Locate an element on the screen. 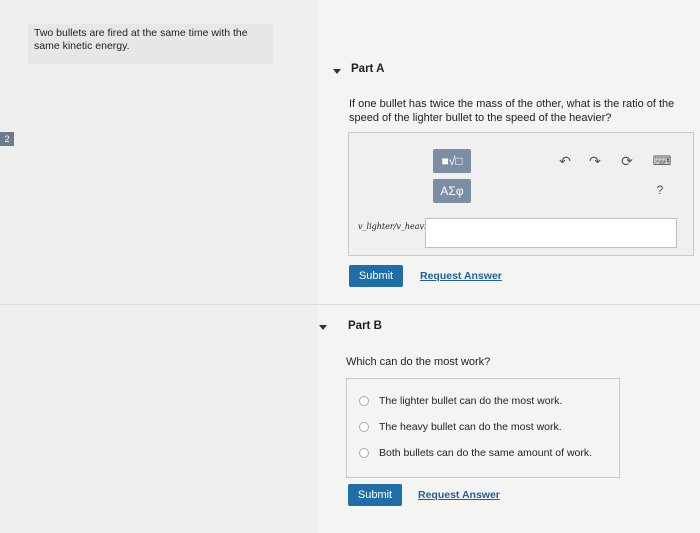  matrix-template-button: ■√□ is located at coordinates (452, 161).